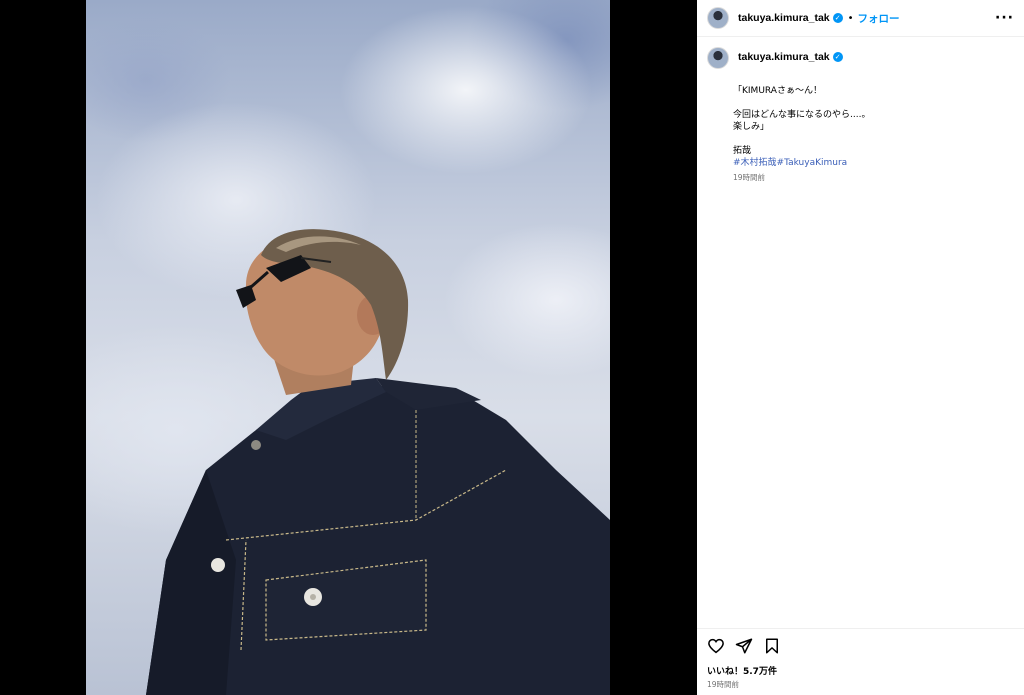 The image size is (1024, 695). I want to click on post-timestamp: 19時間前, so click(723, 684).